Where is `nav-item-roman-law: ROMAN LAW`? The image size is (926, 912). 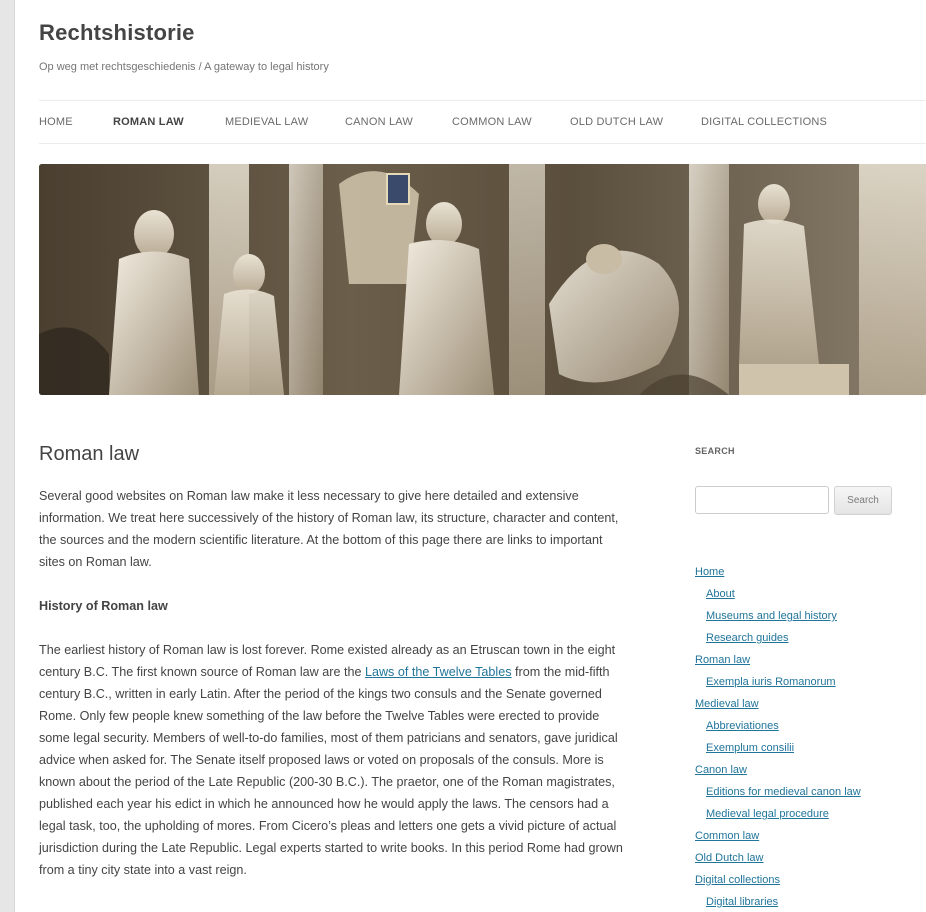
nav-item-roman-law: ROMAN LAW is located at coordinates (148, 122).